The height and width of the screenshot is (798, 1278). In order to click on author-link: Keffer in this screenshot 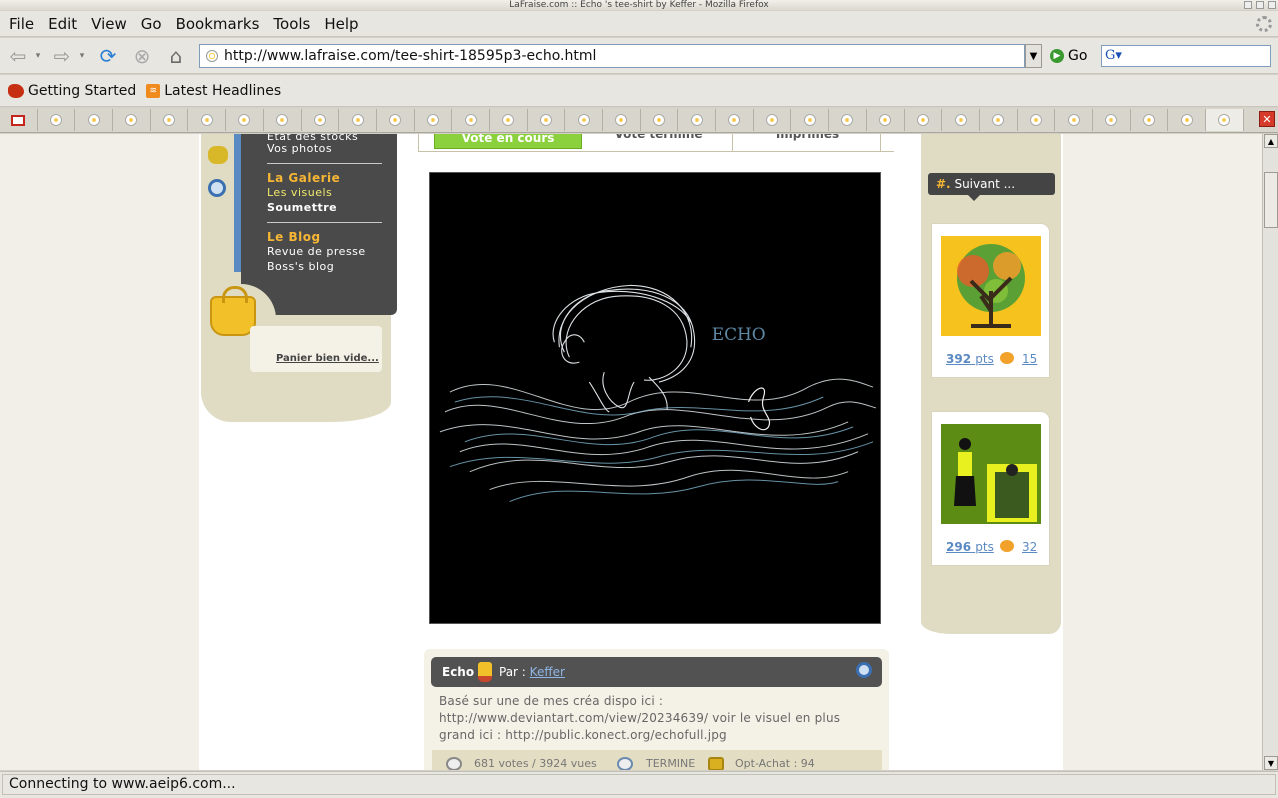, I will do `click(547, 672)`.